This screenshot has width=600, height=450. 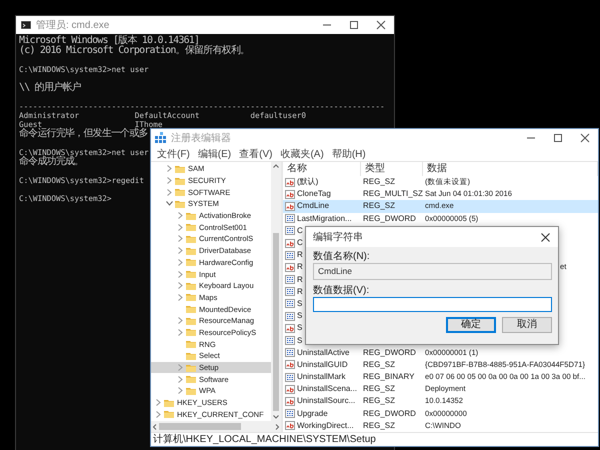 I want to click on console-line: \\ 的用户帐户, so click(x=50, y=88).